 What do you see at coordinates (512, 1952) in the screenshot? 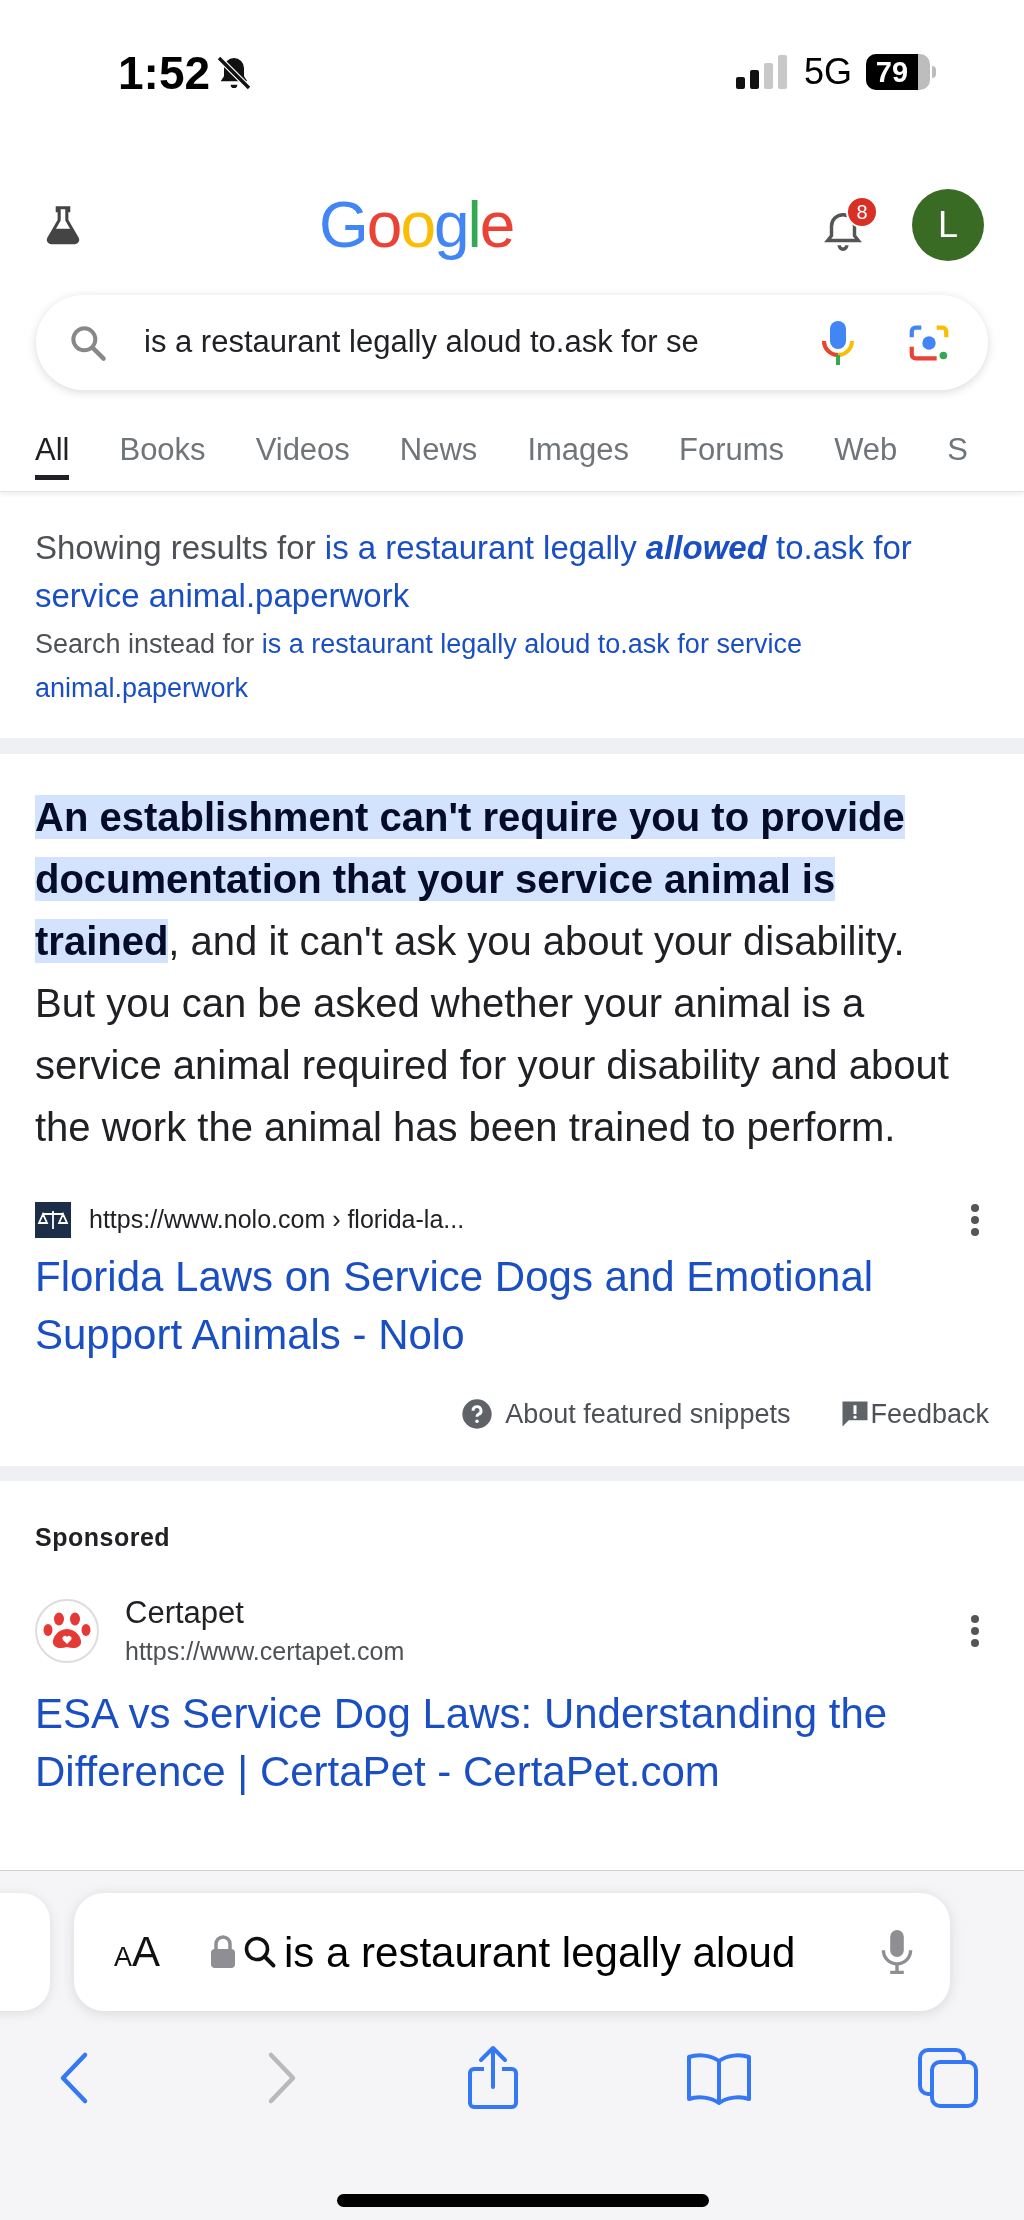
I see `address-bar: AA is a restaurant legally aloud` at bounding box center [512, 1952].